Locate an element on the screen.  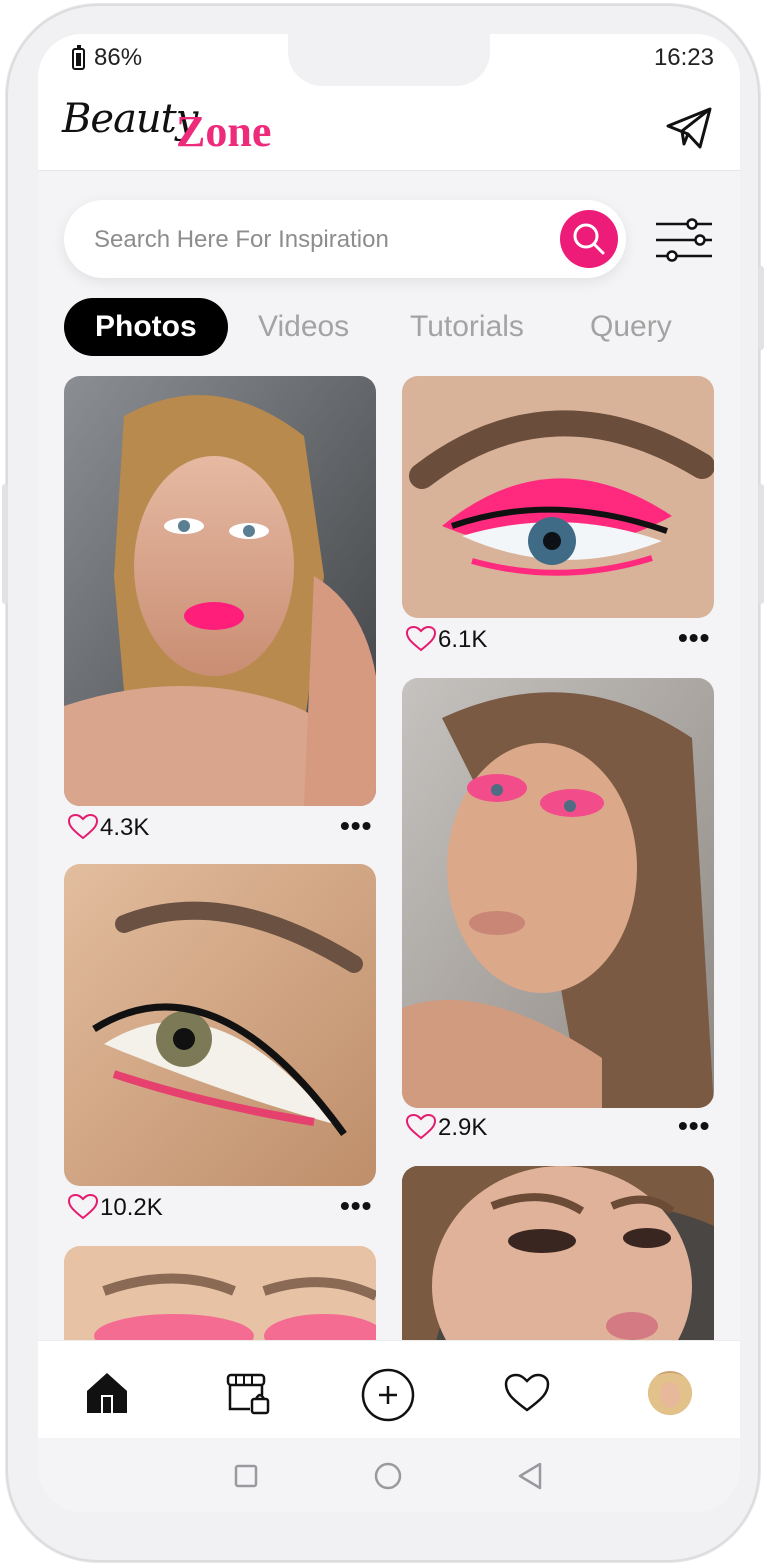
camera-notch is located at coordinates (389, 60).